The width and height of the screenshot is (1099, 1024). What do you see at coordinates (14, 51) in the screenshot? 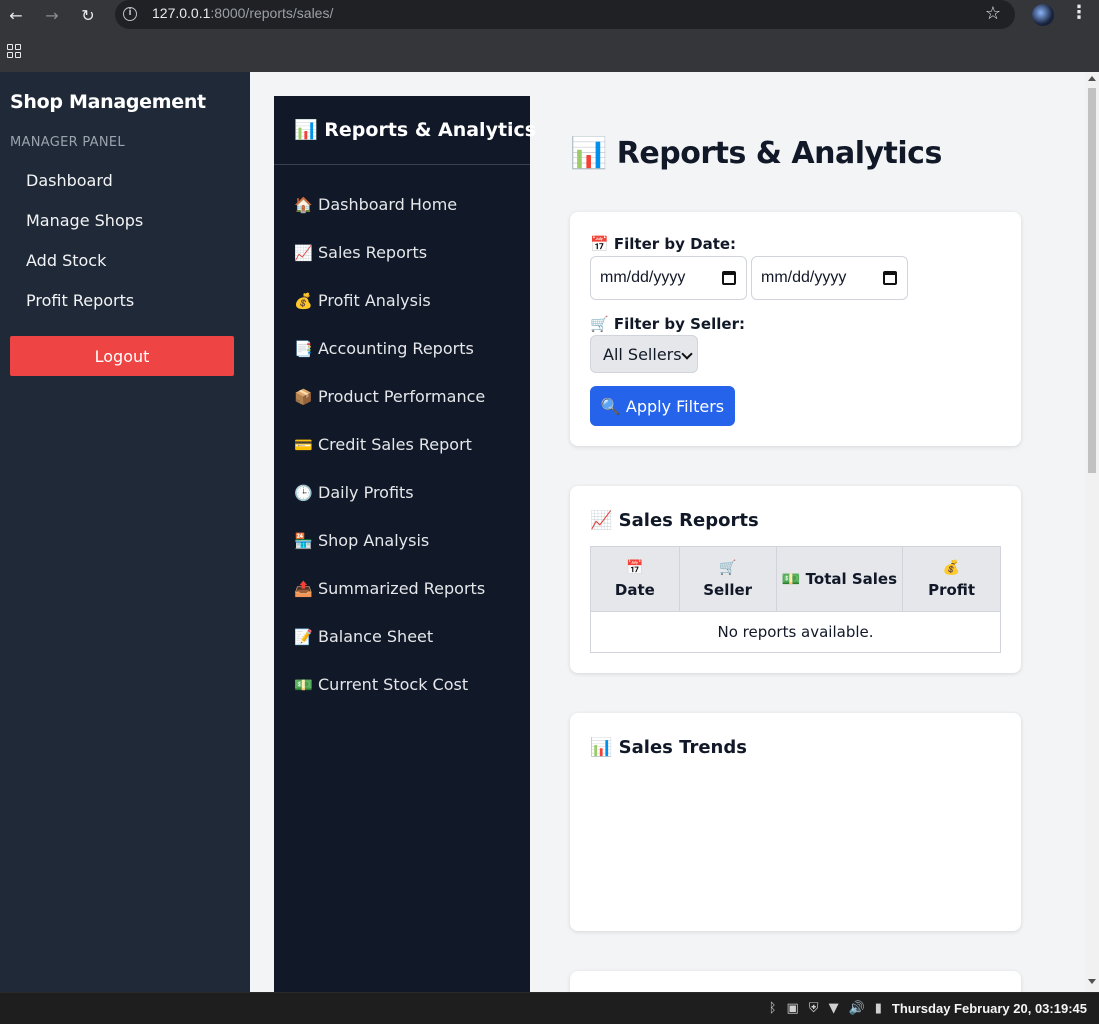
I see `apps-grid-icon` at bounding box center [14, 51].